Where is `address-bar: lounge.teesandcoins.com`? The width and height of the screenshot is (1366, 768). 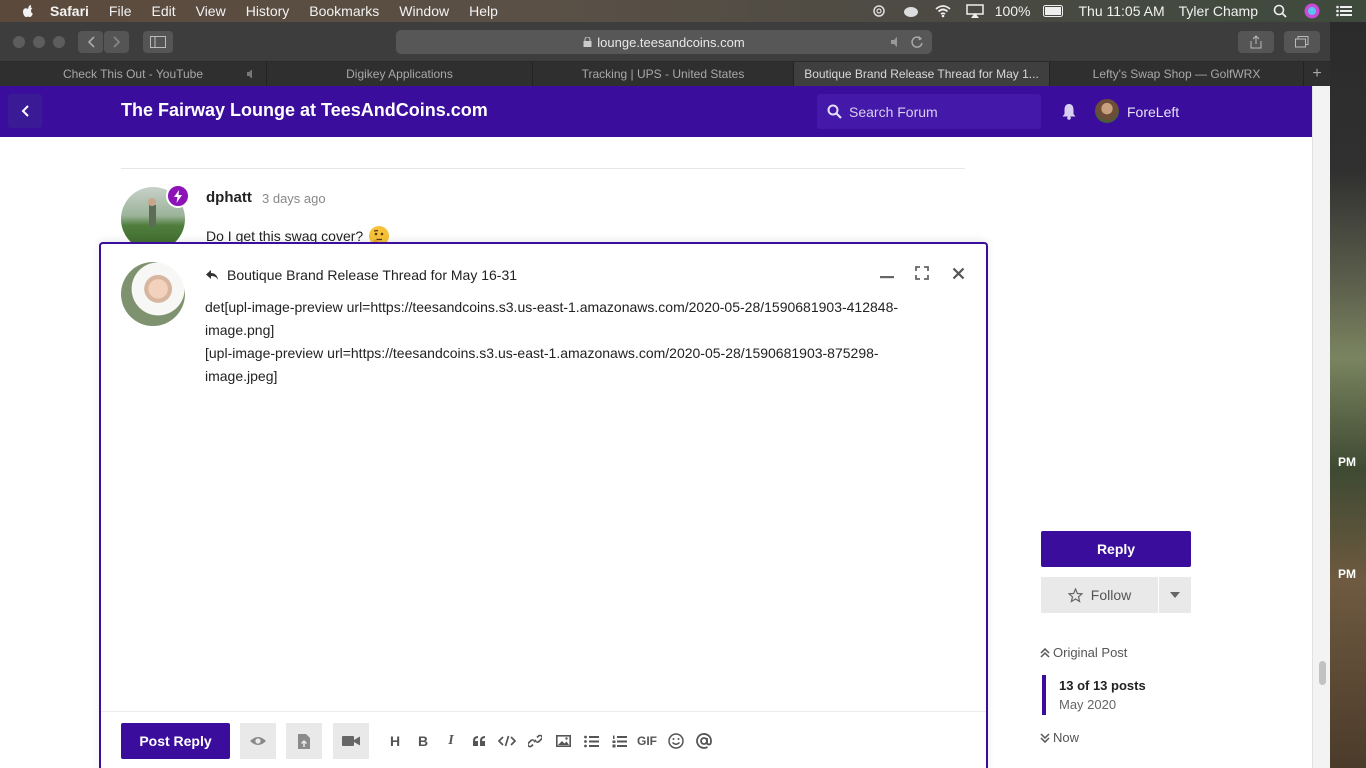
address-bar: lounge.teesandcoins.com is located at coordinates (664, 42).